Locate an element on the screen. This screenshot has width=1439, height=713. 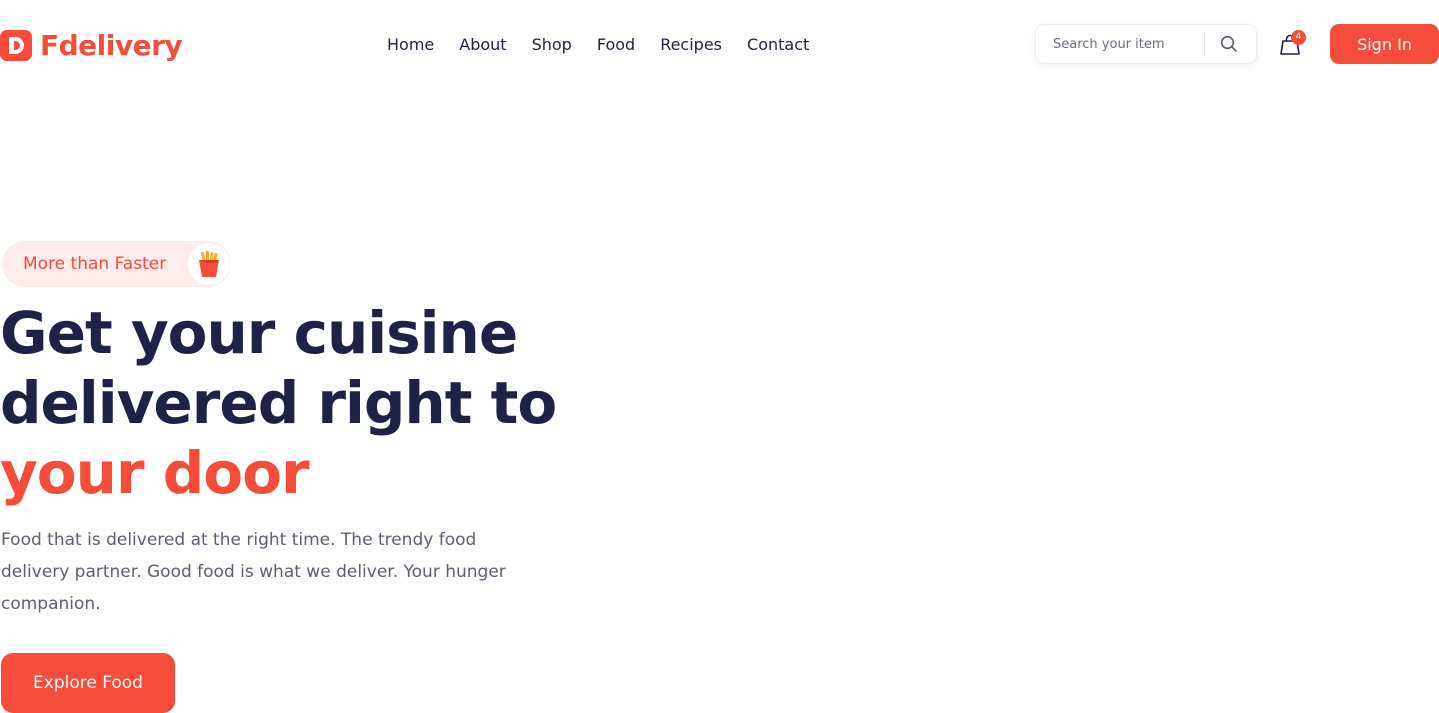
nav-link-recipes: Recipes is located at coordinates (691, 44).